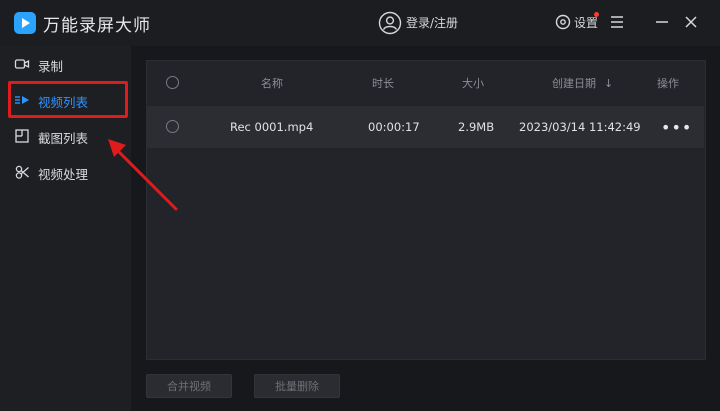 This screenshot has width=720, height=411. I want to click on column-header-action: 操作, so click(668, 83).